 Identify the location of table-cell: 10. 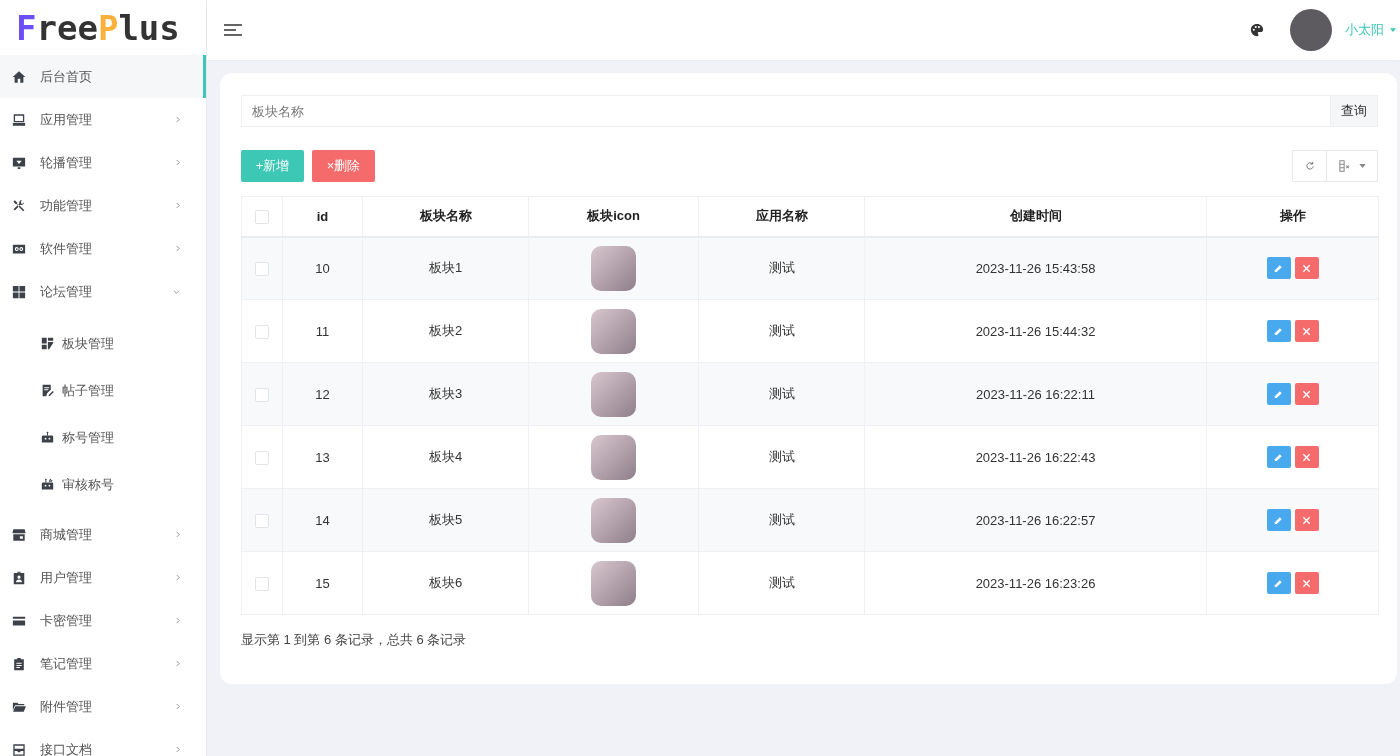
(322, 268).